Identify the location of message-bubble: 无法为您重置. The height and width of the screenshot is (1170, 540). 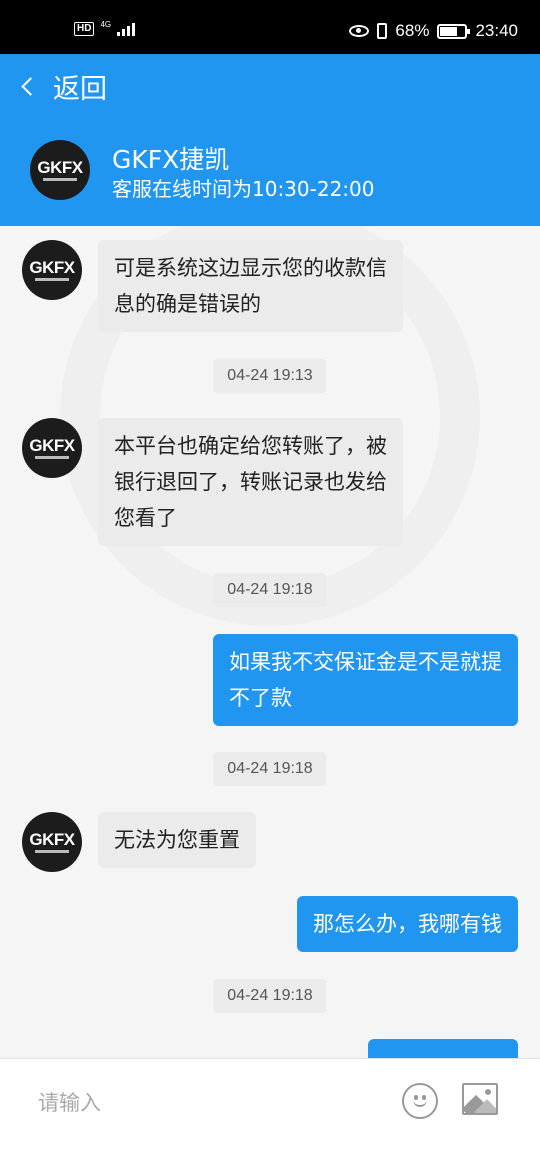
(177, 840).